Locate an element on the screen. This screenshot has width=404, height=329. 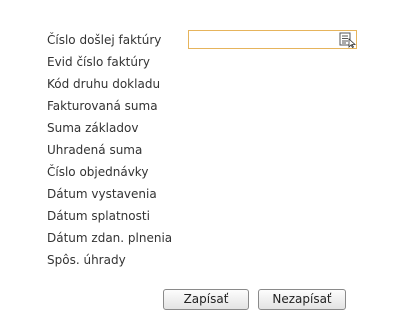
label-tax-date: Dátum zdan. plnenia is located at coordinates (110, 238).